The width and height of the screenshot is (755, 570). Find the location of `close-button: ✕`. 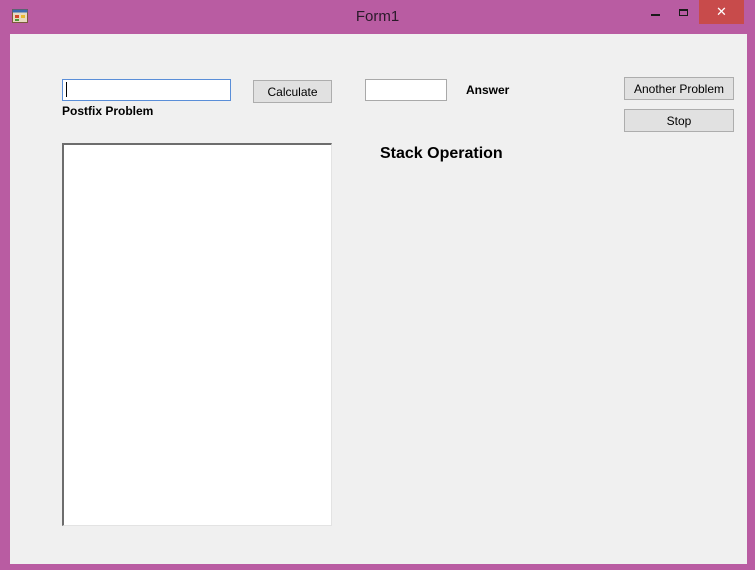

close-button: ✕ is located at coordinates (721, 12).